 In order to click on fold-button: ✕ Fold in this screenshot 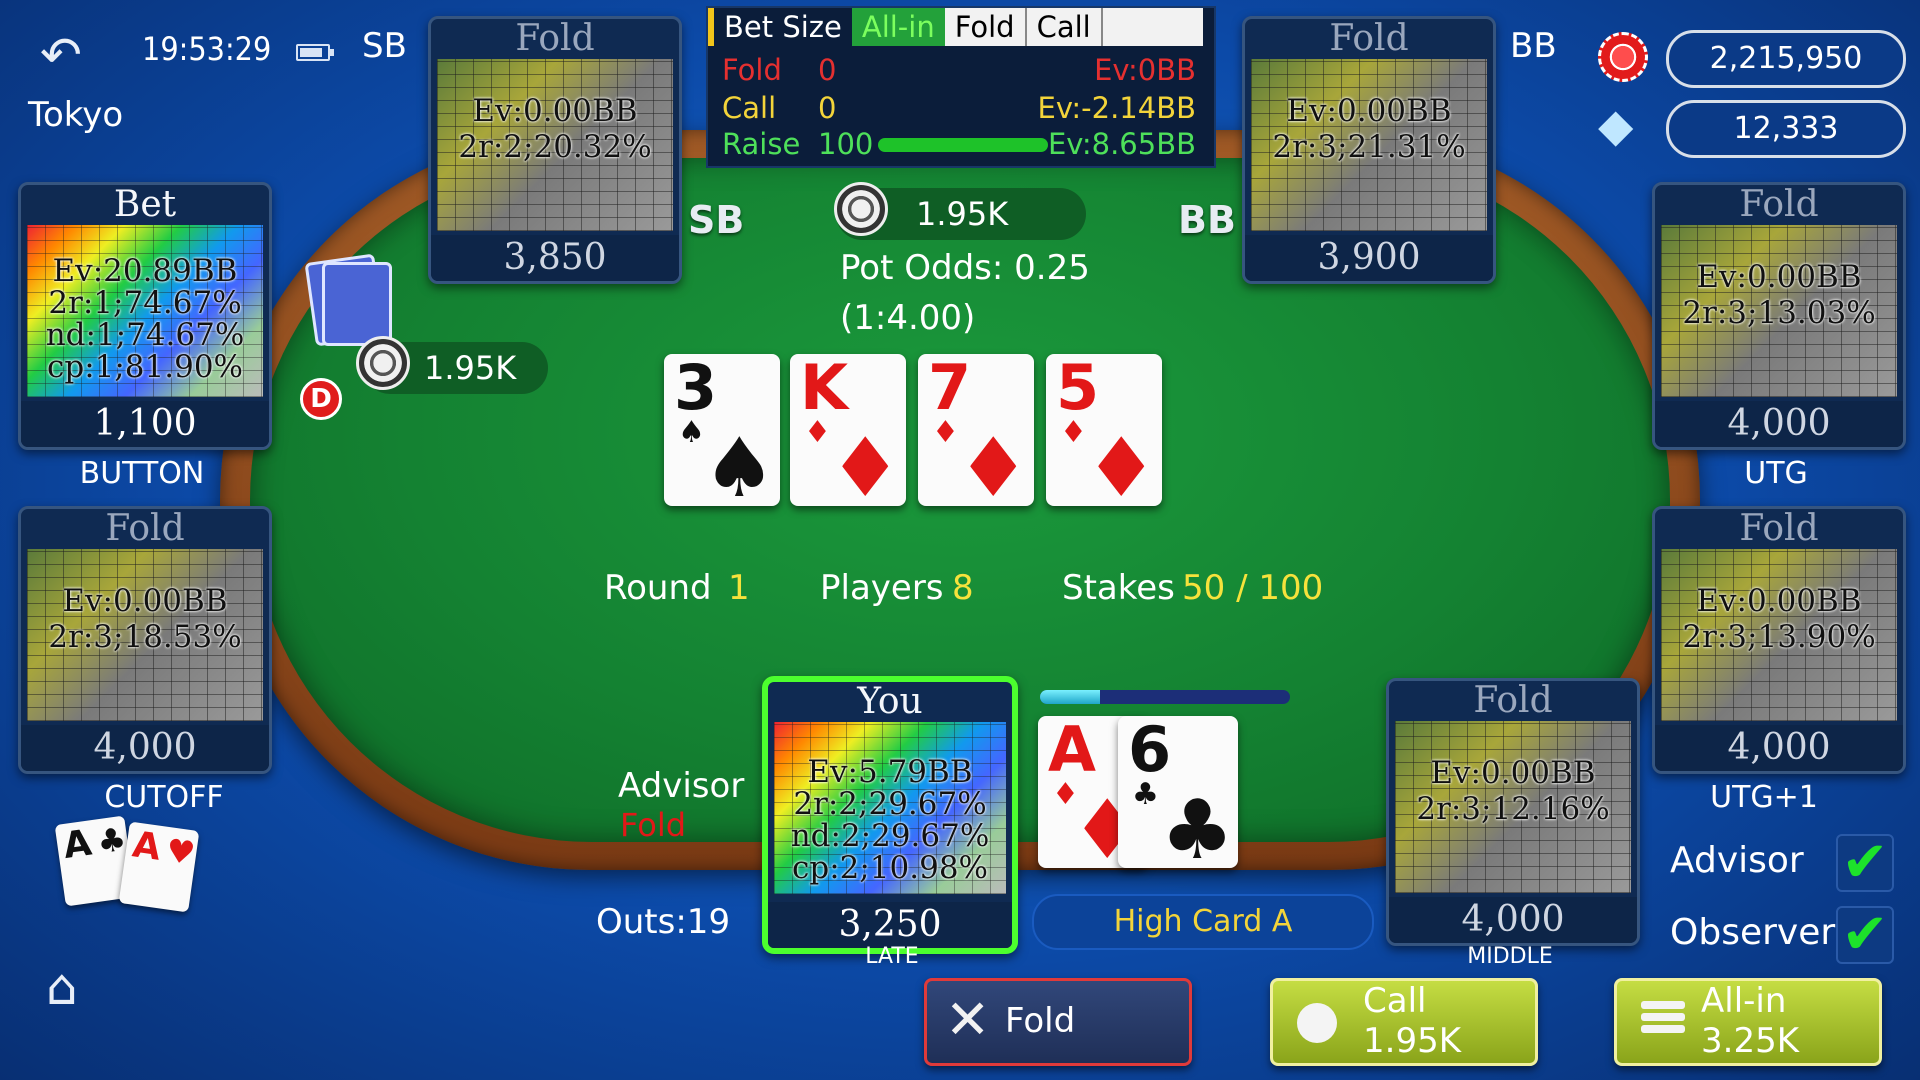, I will do `click(1058, 1022)`.